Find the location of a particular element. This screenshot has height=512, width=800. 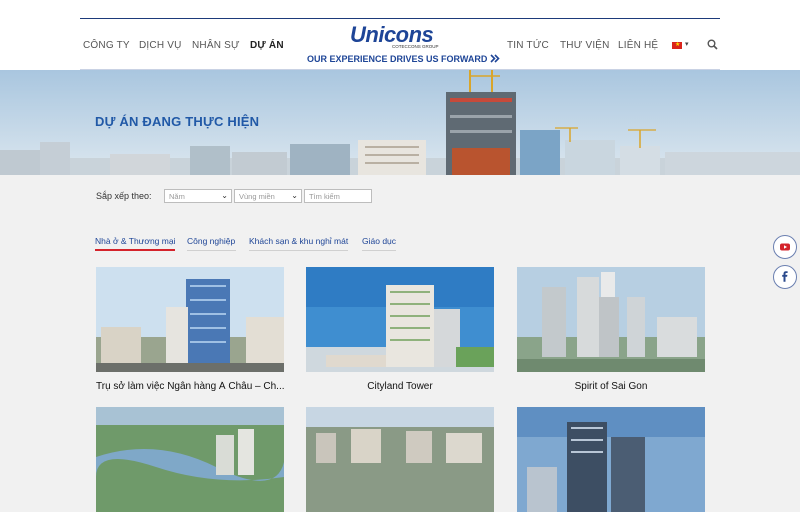

facebook-button is located at coordinates (785, 277).